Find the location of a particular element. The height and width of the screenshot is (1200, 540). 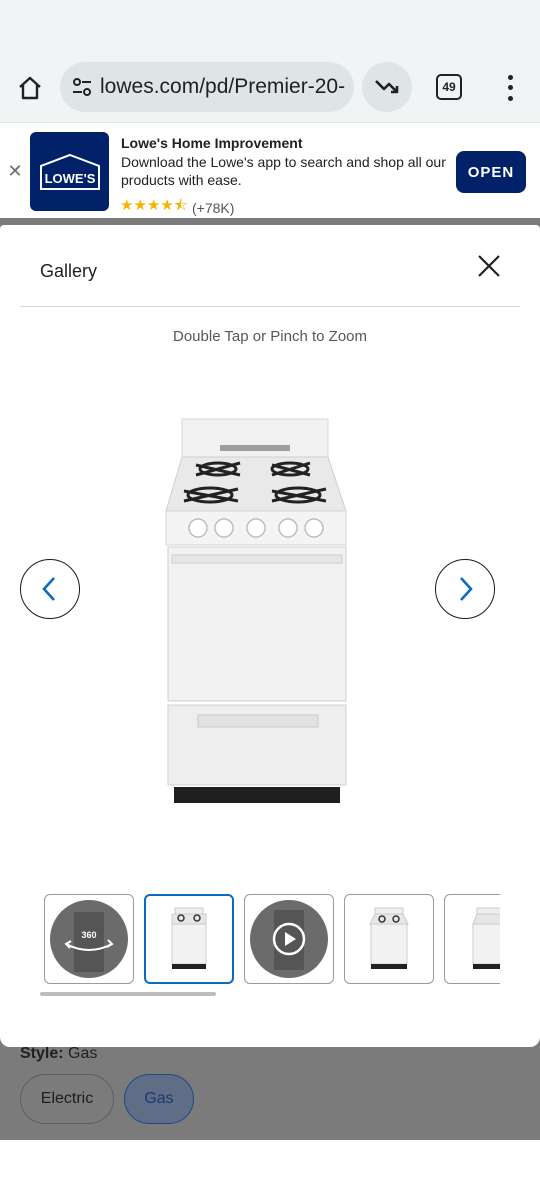

home-button is located at coordinates (30, 88).